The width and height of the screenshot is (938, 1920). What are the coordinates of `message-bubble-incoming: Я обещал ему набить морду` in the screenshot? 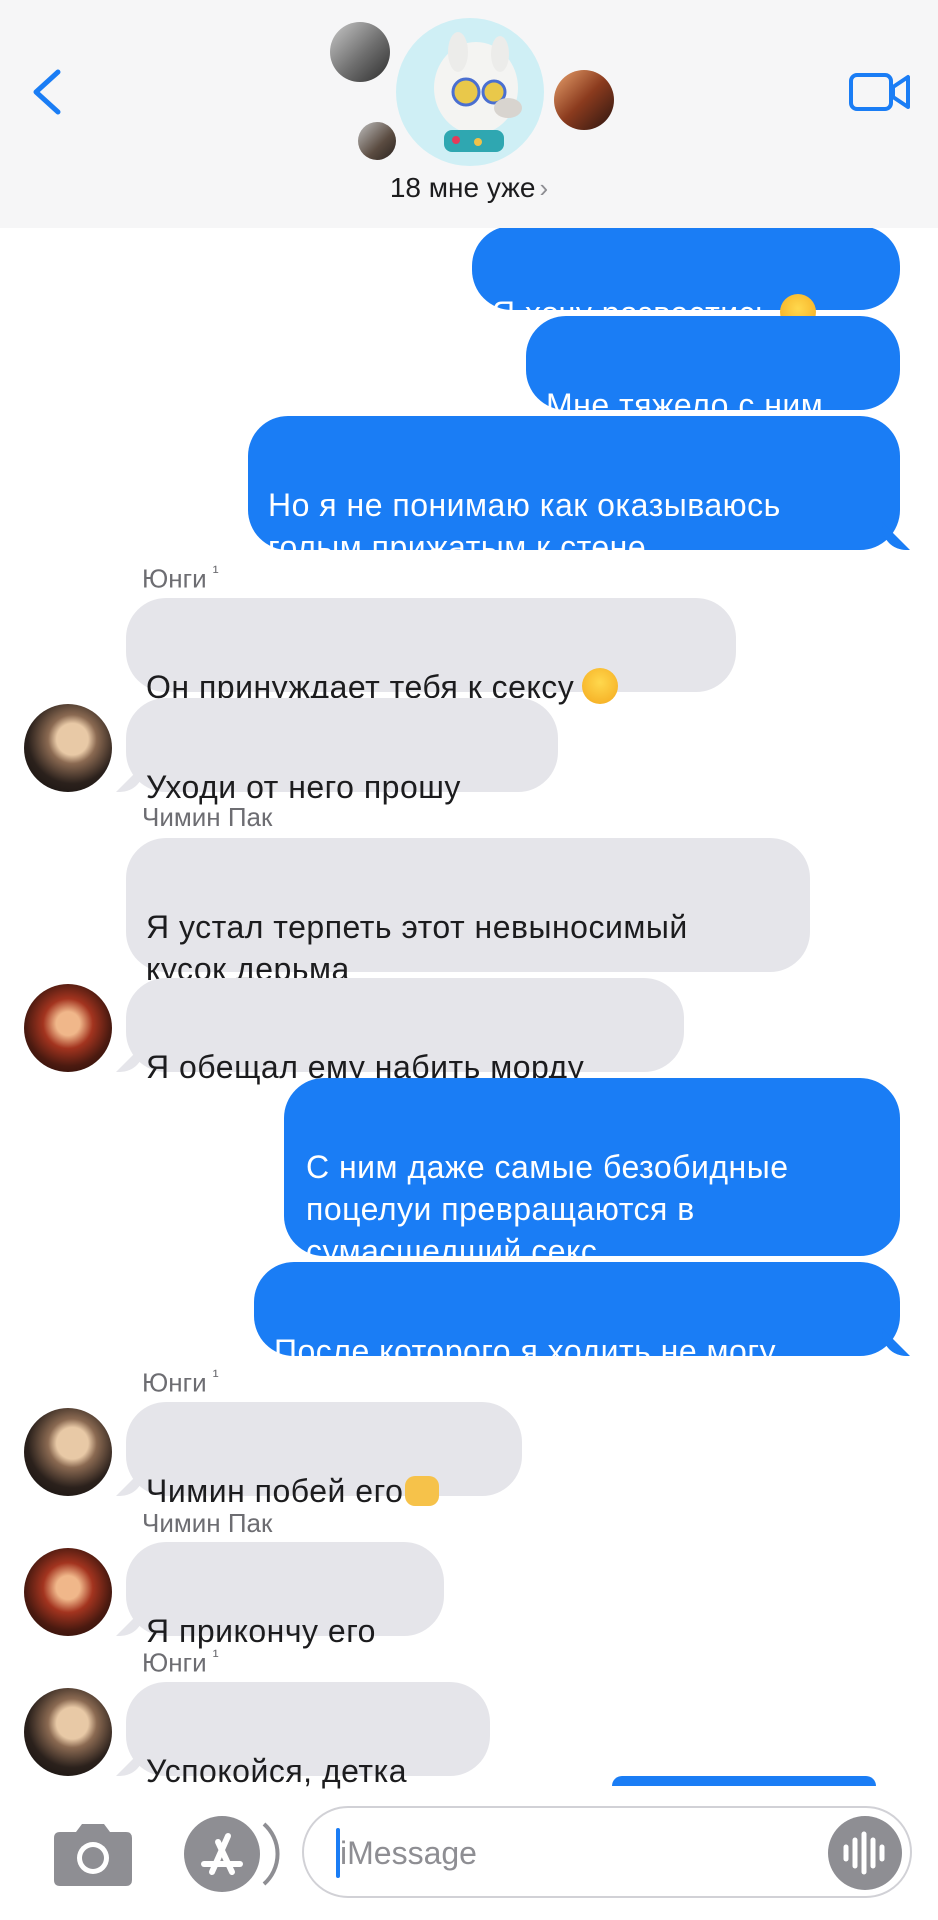 It's located at (405, 1031).